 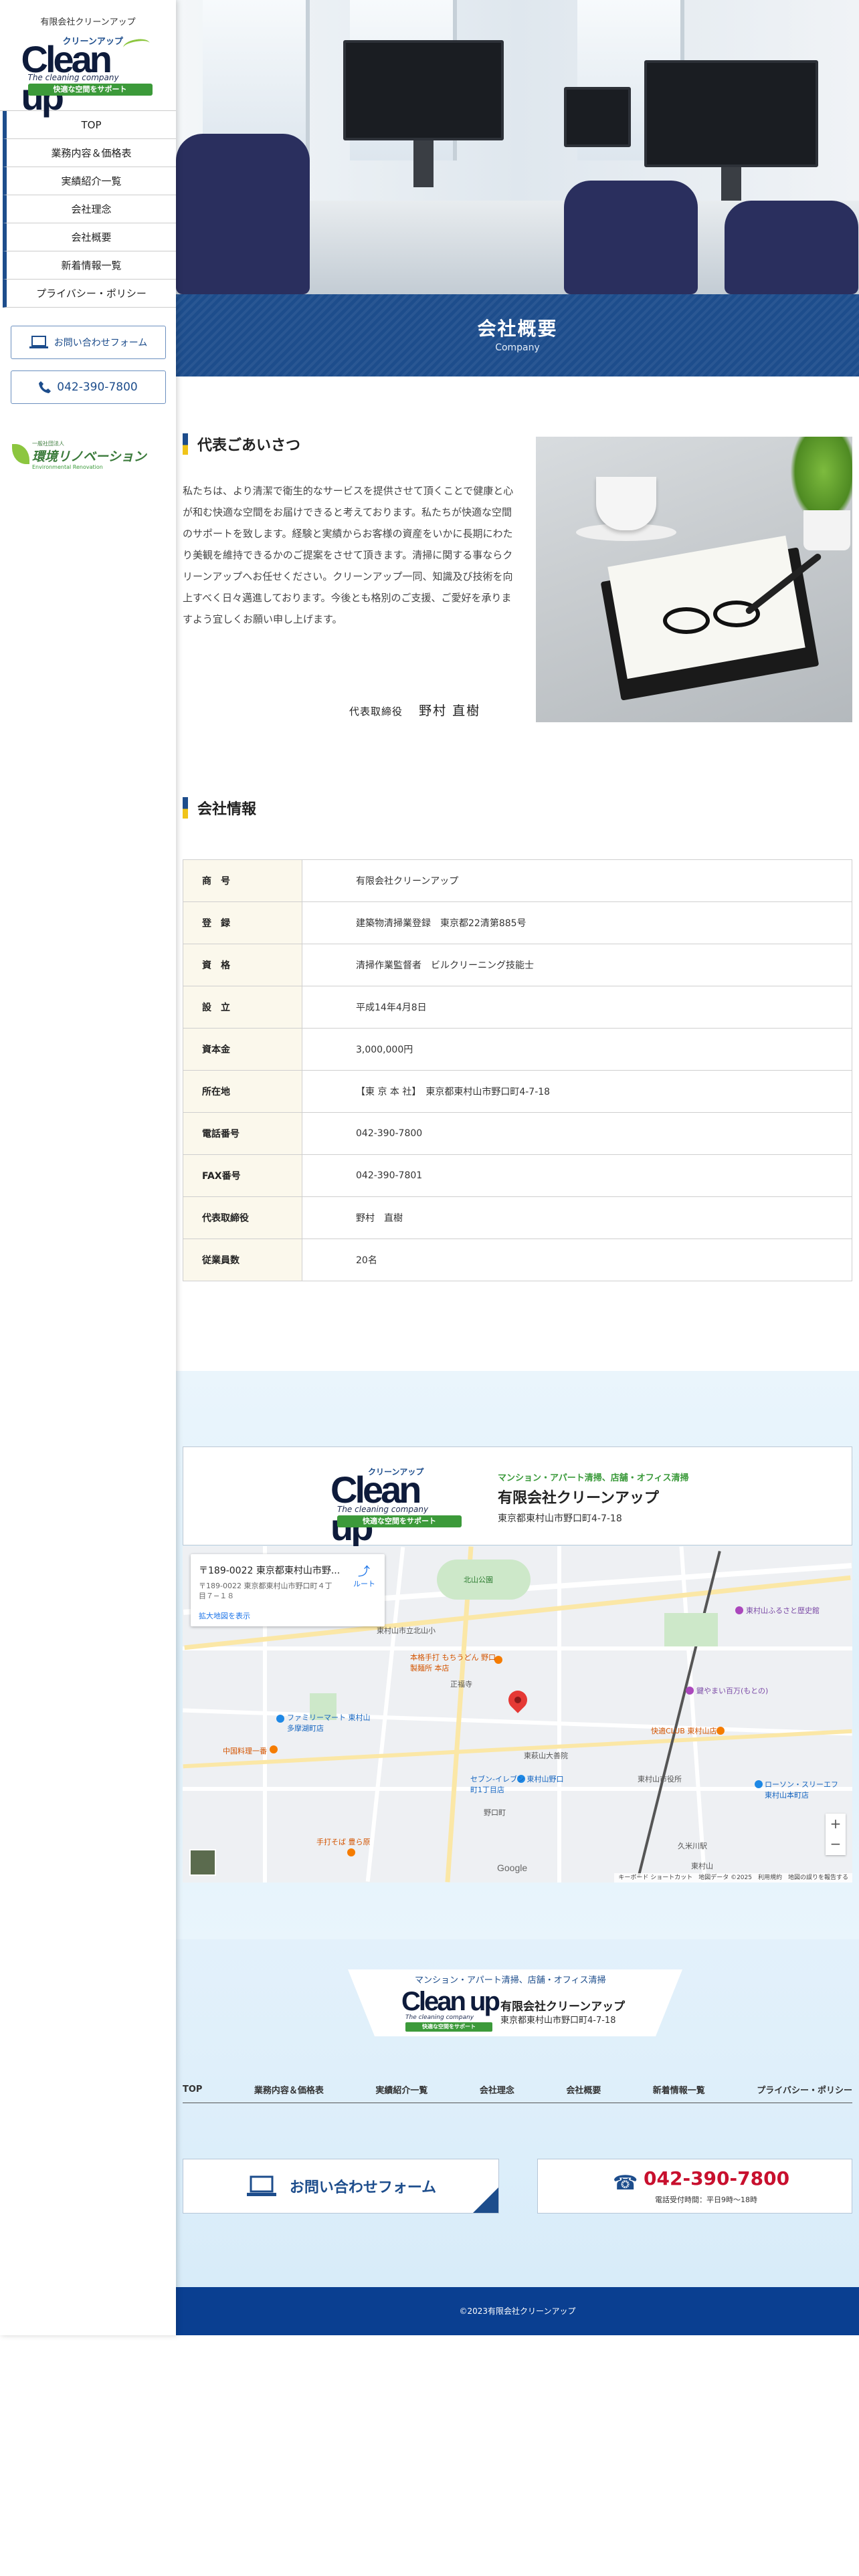 I want to click on map-label: 手打そば 豊ら原, so click(x=344, y=1842).